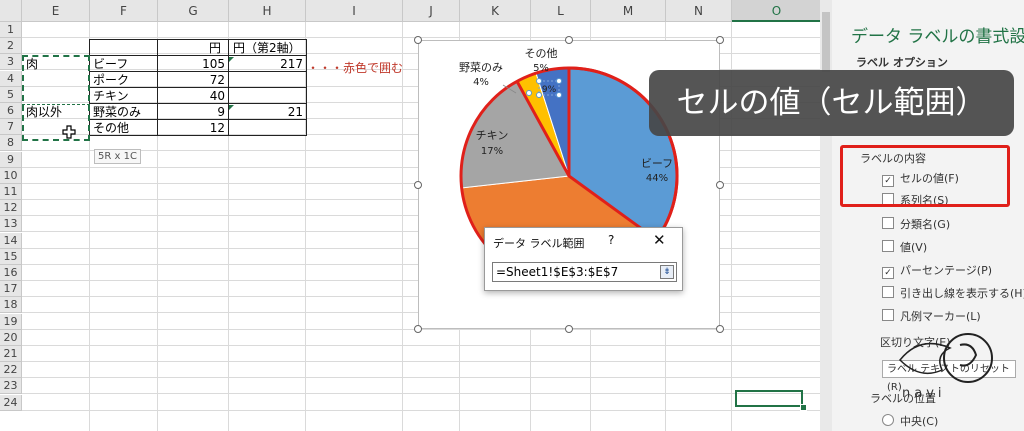 The height and width of the screenshot is (431, 1024). Describe the element at coordinates (611, 240) in the screenshot. I see `help-icon: ?` at that location.